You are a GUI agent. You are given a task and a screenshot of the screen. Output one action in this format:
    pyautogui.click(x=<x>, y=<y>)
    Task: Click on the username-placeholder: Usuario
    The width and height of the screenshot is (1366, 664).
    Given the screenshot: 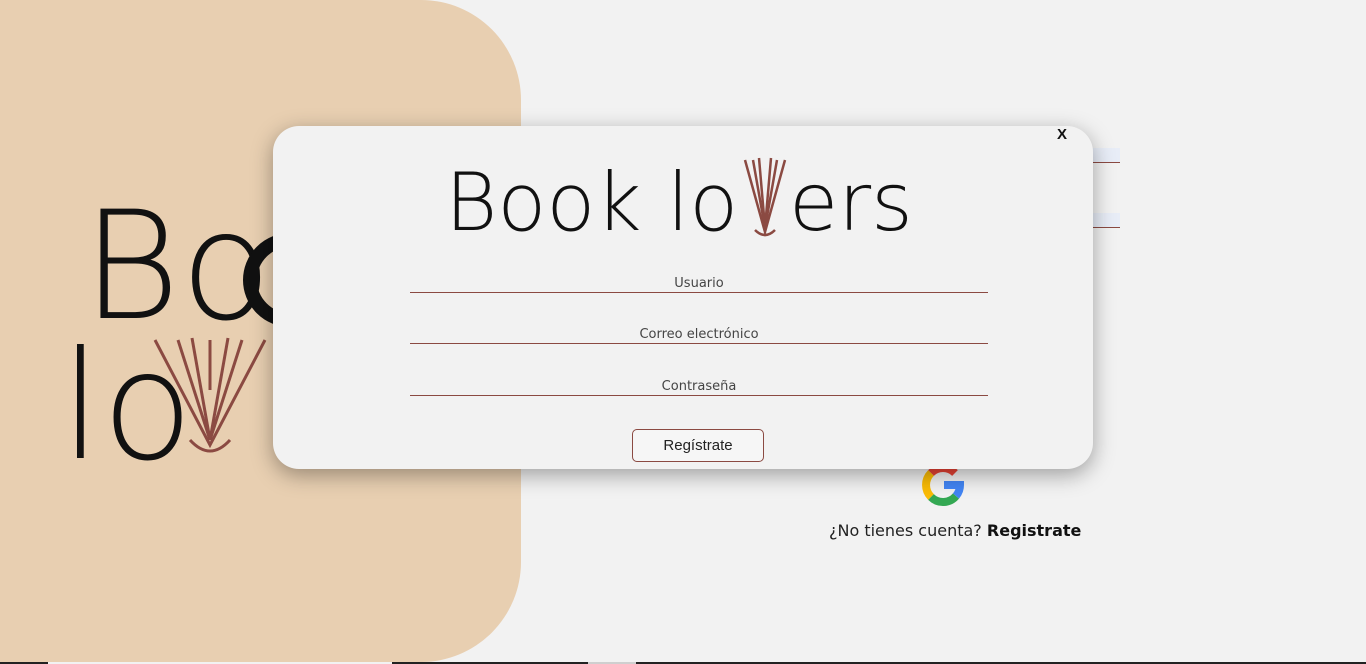 What is the action you would take?
    pyautogui.click(x=699, y=283)
    